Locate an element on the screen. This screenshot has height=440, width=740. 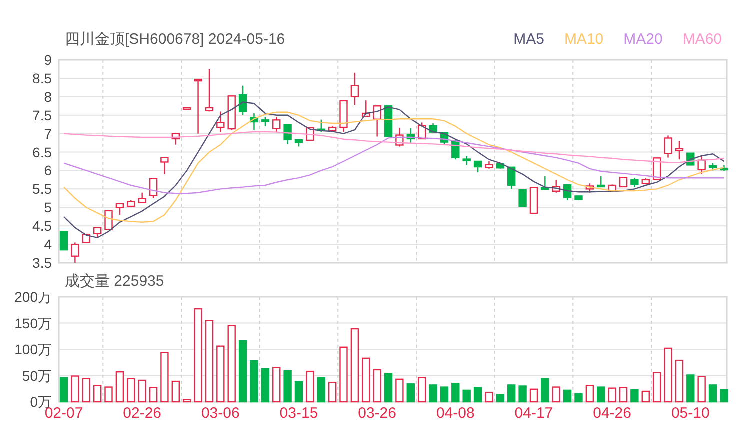
y-tick-label: 6 is located at coordinates (48, 170).